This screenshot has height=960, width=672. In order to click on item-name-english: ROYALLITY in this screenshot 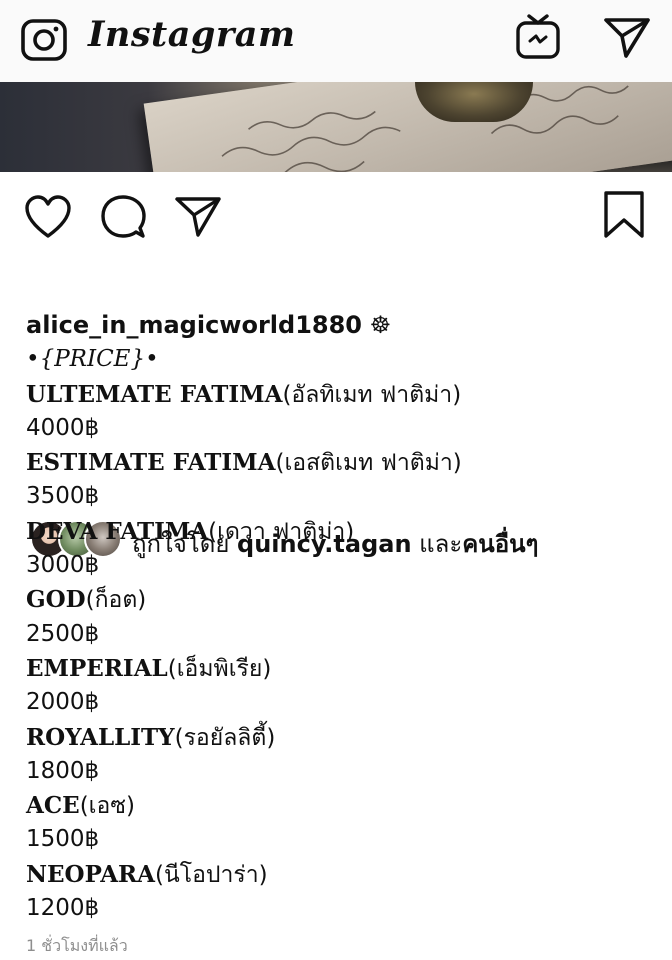, I will do `click(100, 737)`.